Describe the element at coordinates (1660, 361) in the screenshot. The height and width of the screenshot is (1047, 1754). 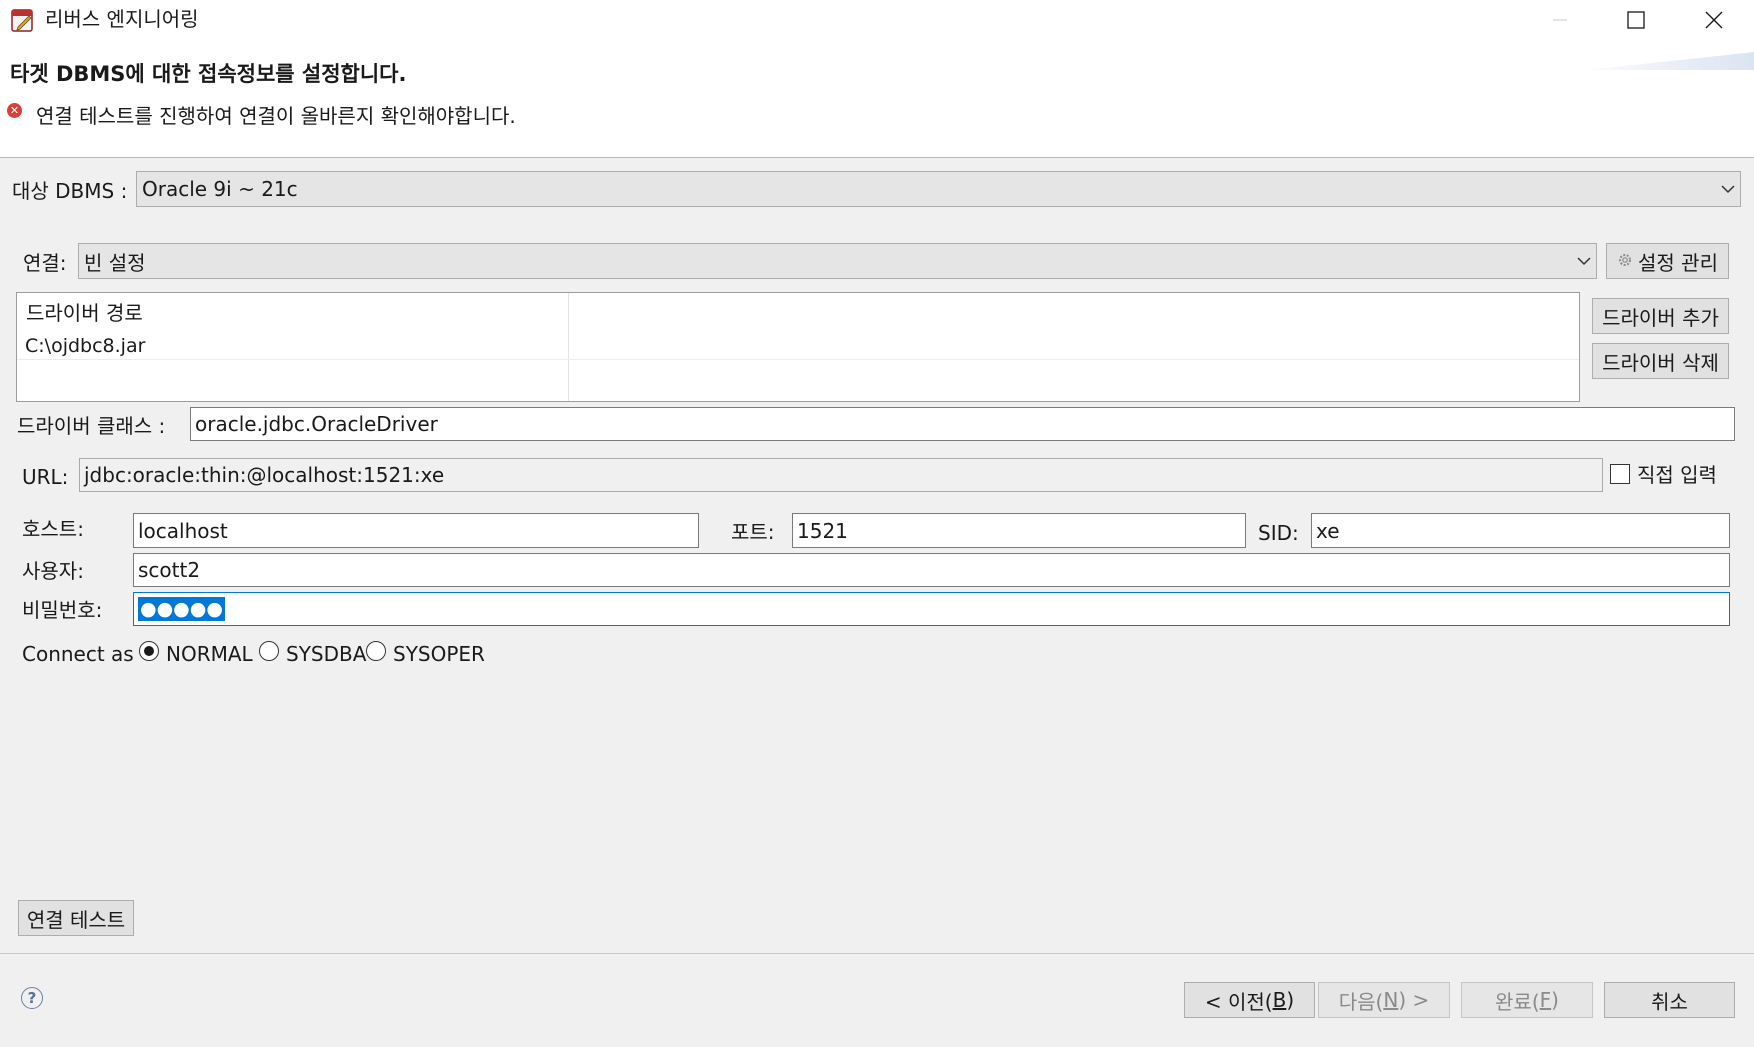
I see `delete-driver-button: 드라이버 삭제` at that location.